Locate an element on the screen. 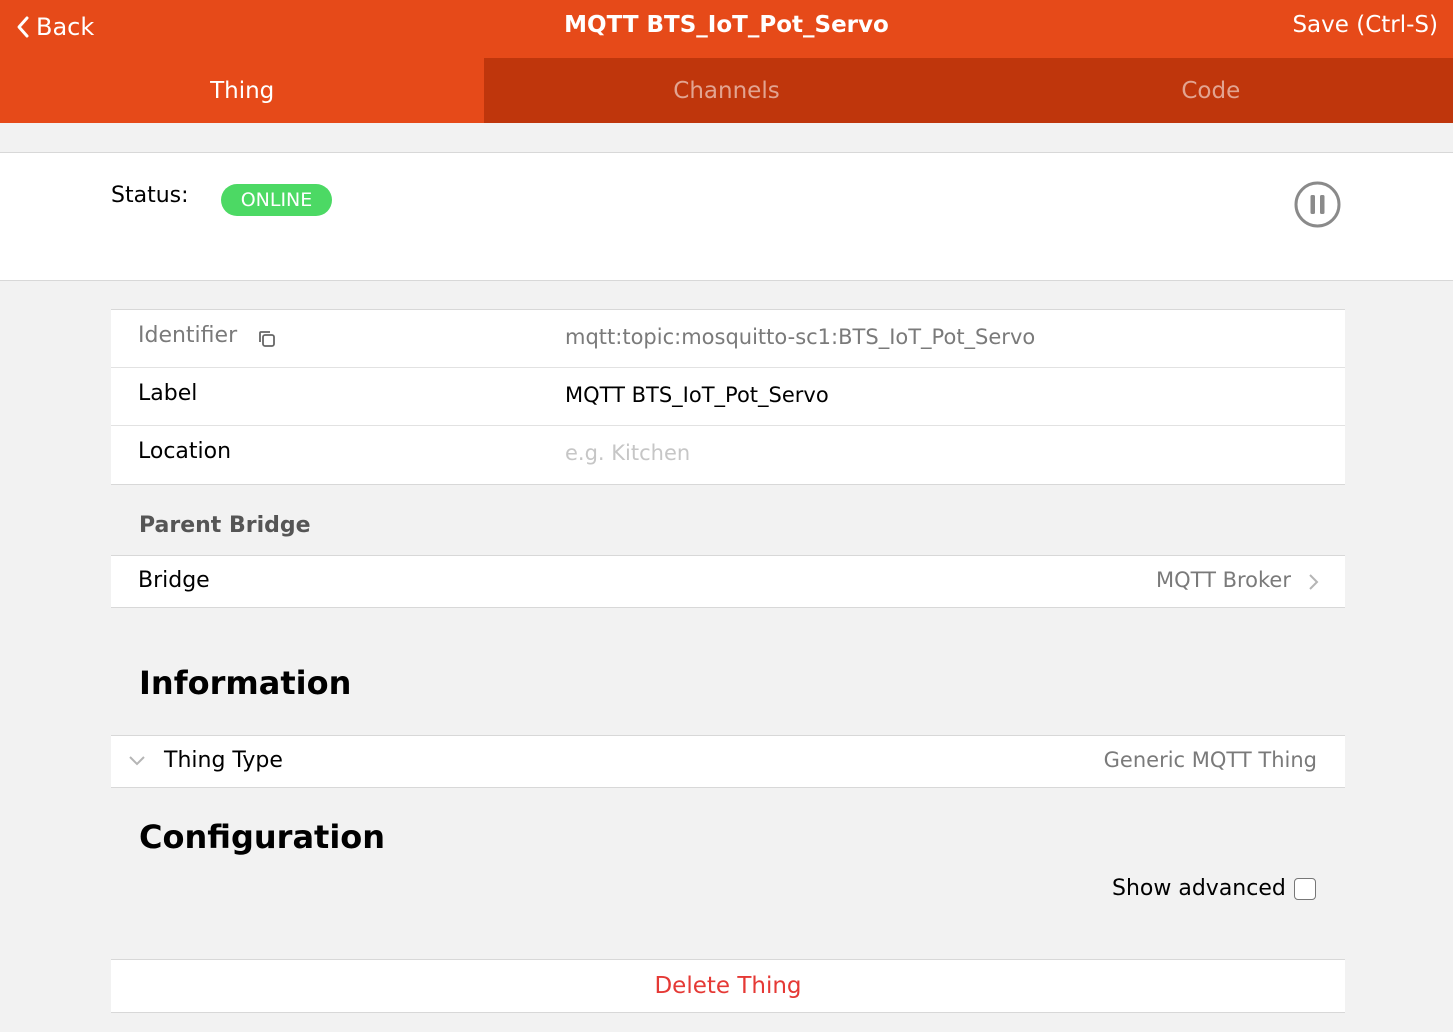 Image resolution: width=1453 pixels, height=1032 pixels. bridge-label: Bridge is located at coordinates (174, 580).